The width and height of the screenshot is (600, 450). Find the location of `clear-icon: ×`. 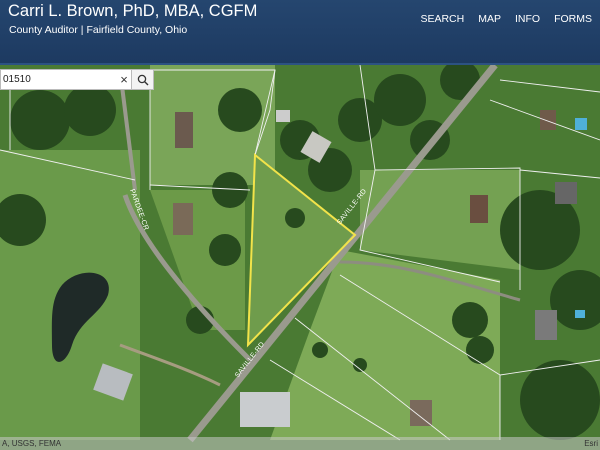

clear-icon: × is located at coordinates (124, 79).